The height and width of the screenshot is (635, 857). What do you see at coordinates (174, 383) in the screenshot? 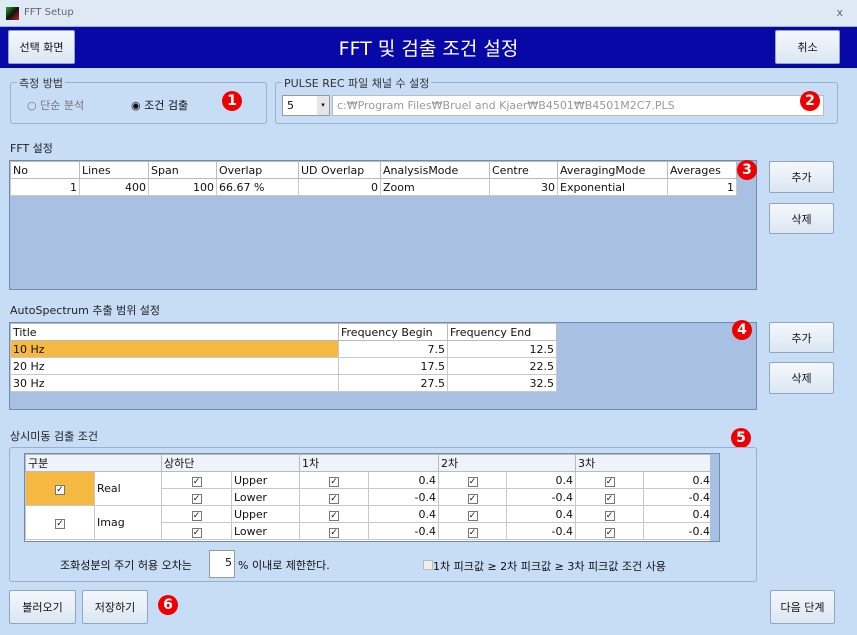
I see `cell: 30 Hz` at bounding box center [174, 383].